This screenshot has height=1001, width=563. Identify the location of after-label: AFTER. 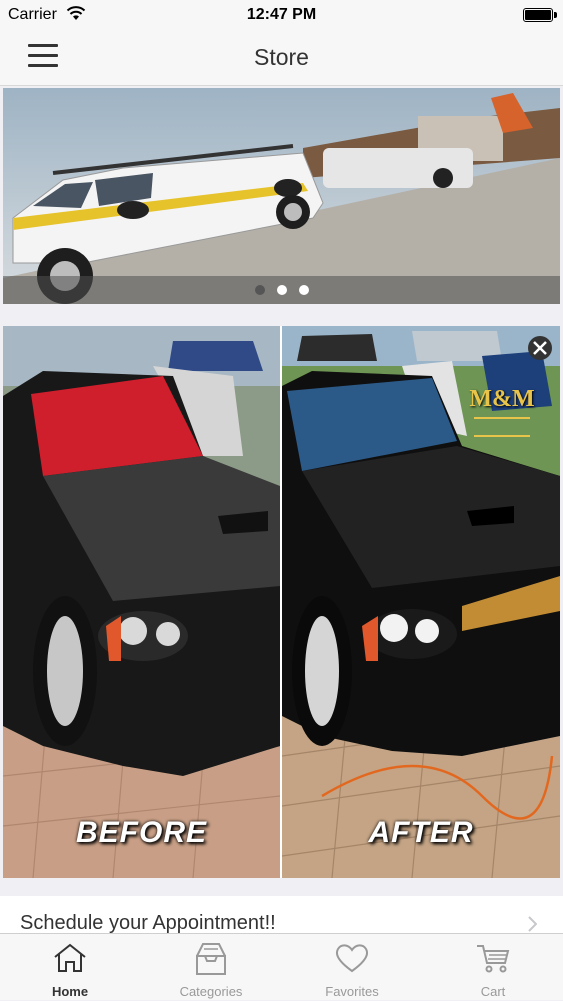
(421, 832).